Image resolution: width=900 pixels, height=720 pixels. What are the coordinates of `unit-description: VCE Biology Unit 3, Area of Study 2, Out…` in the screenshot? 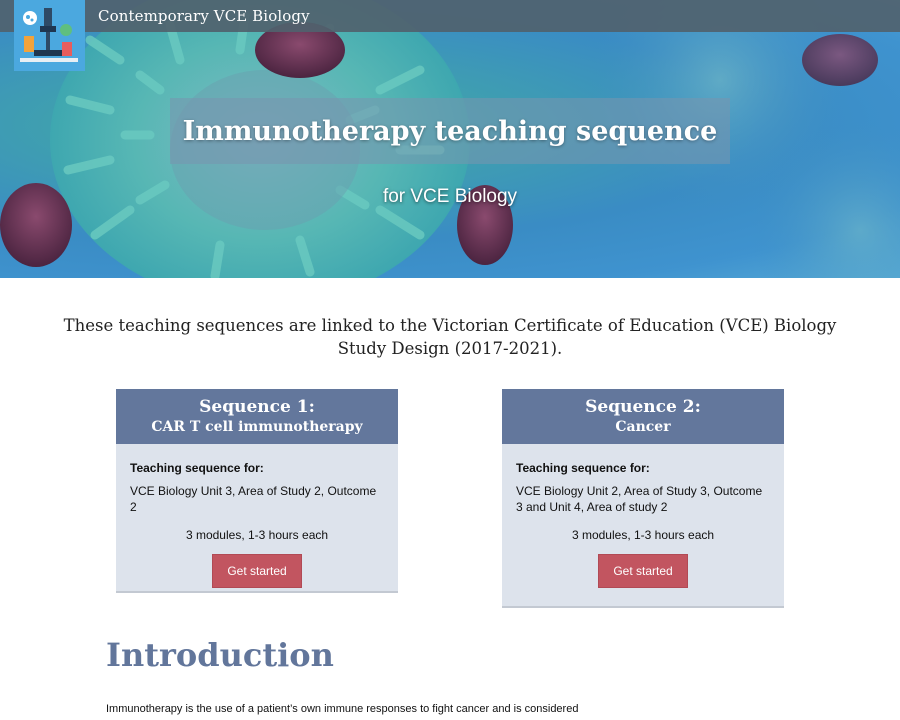 It's located at (253, 499).